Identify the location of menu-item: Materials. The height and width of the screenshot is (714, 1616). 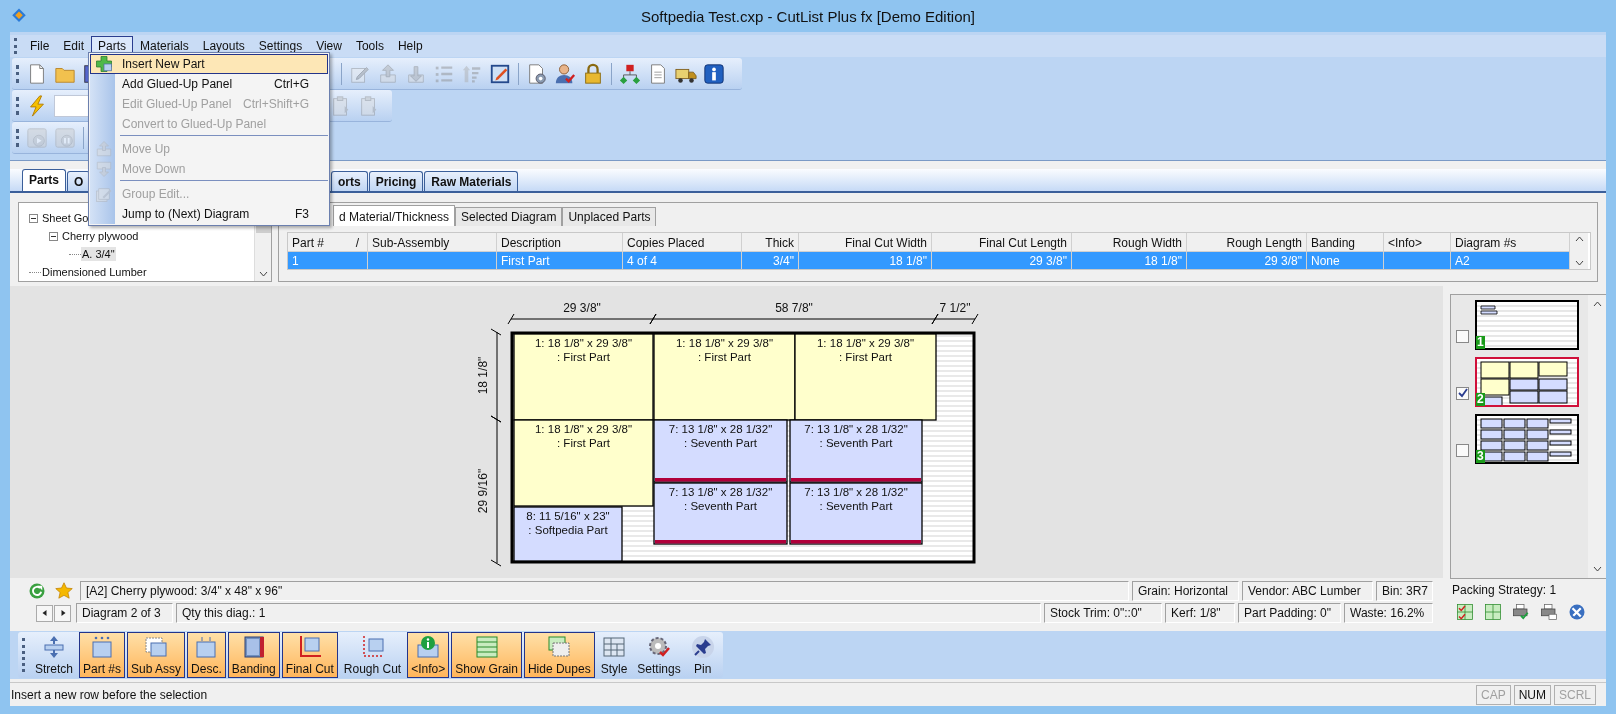
(164, 46).